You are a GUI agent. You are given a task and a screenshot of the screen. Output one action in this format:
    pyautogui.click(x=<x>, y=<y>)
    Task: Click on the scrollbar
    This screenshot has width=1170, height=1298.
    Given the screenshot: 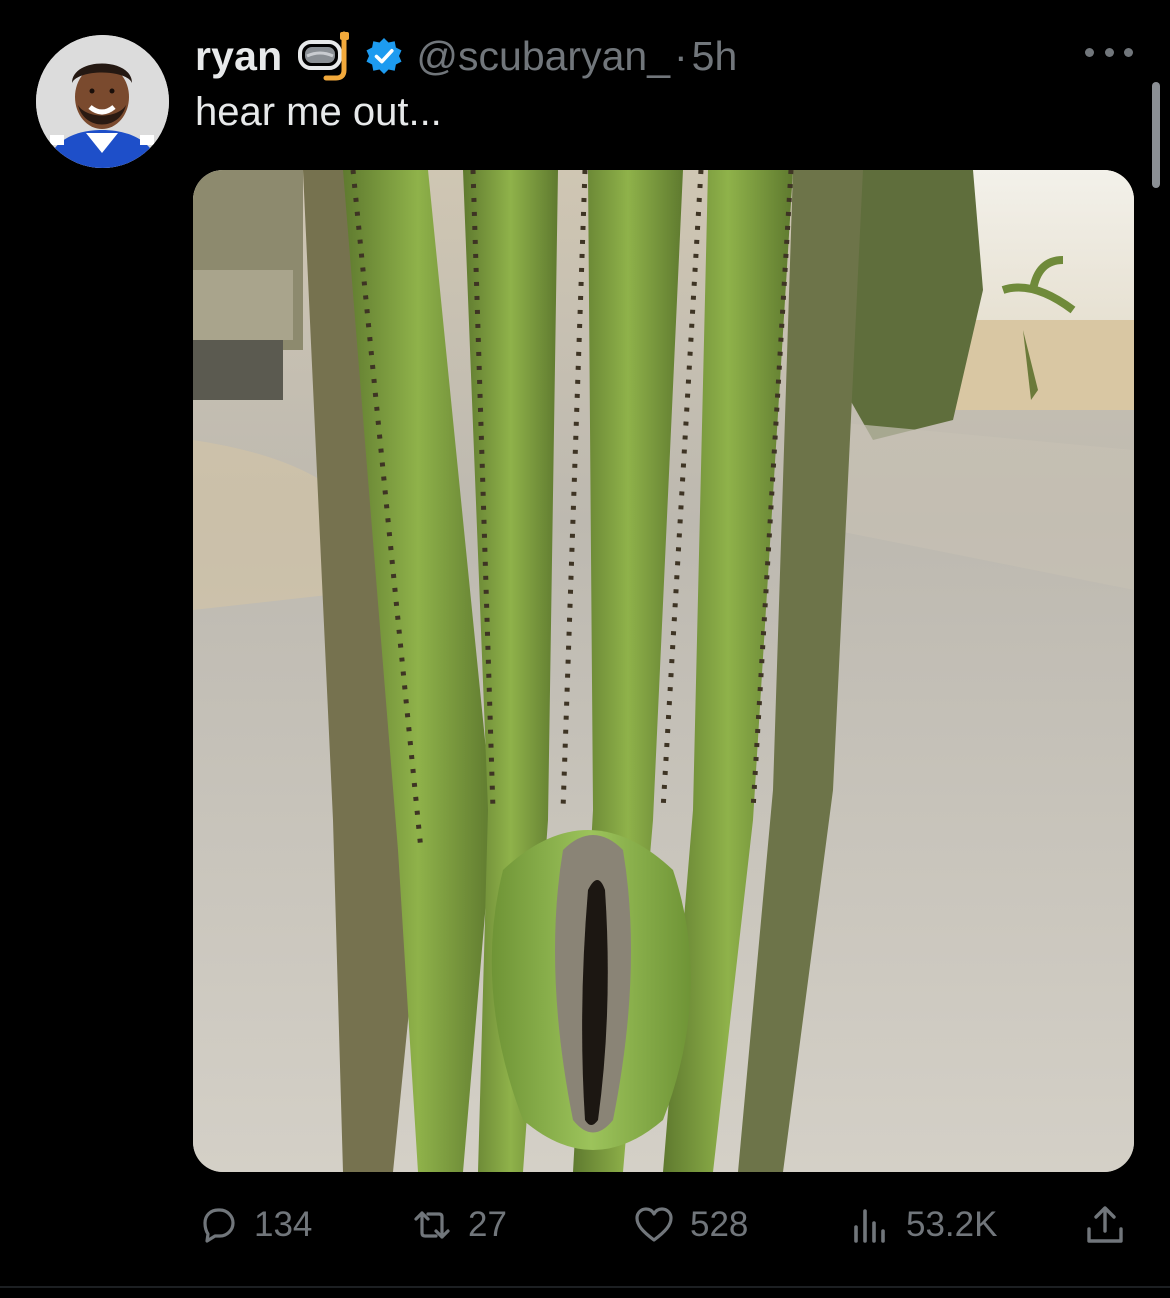 What is the action you would take?
    pyautogui.click(x=1156, y=135)
    